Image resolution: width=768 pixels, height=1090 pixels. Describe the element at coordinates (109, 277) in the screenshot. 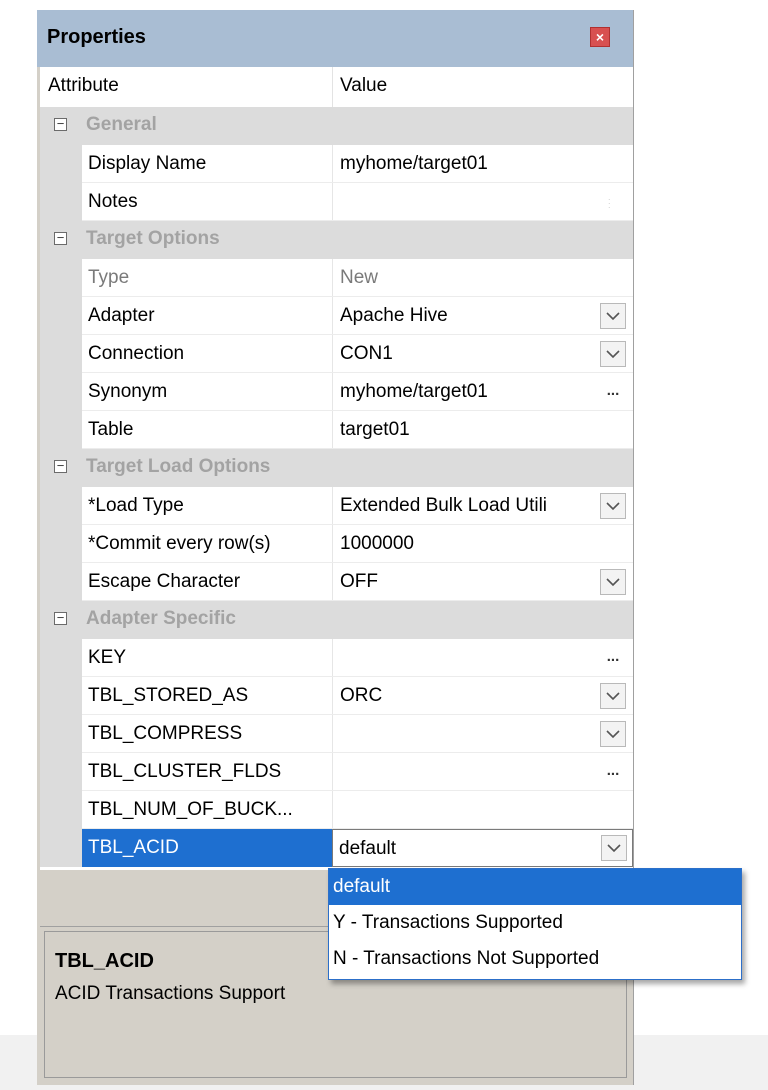

I see `attribute-name: Type` at that location.